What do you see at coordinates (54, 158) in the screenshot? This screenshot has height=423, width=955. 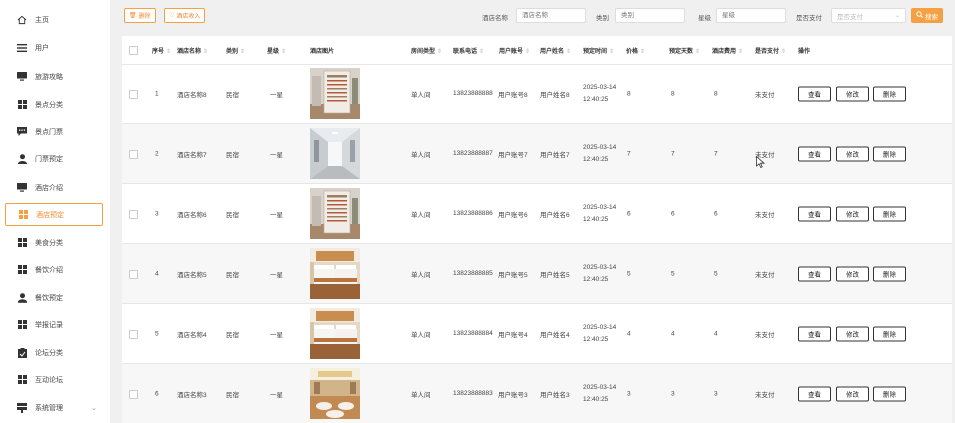 I see `sidebar-item-ticket-booking: 门票预定` at bounding box center [54, 158].